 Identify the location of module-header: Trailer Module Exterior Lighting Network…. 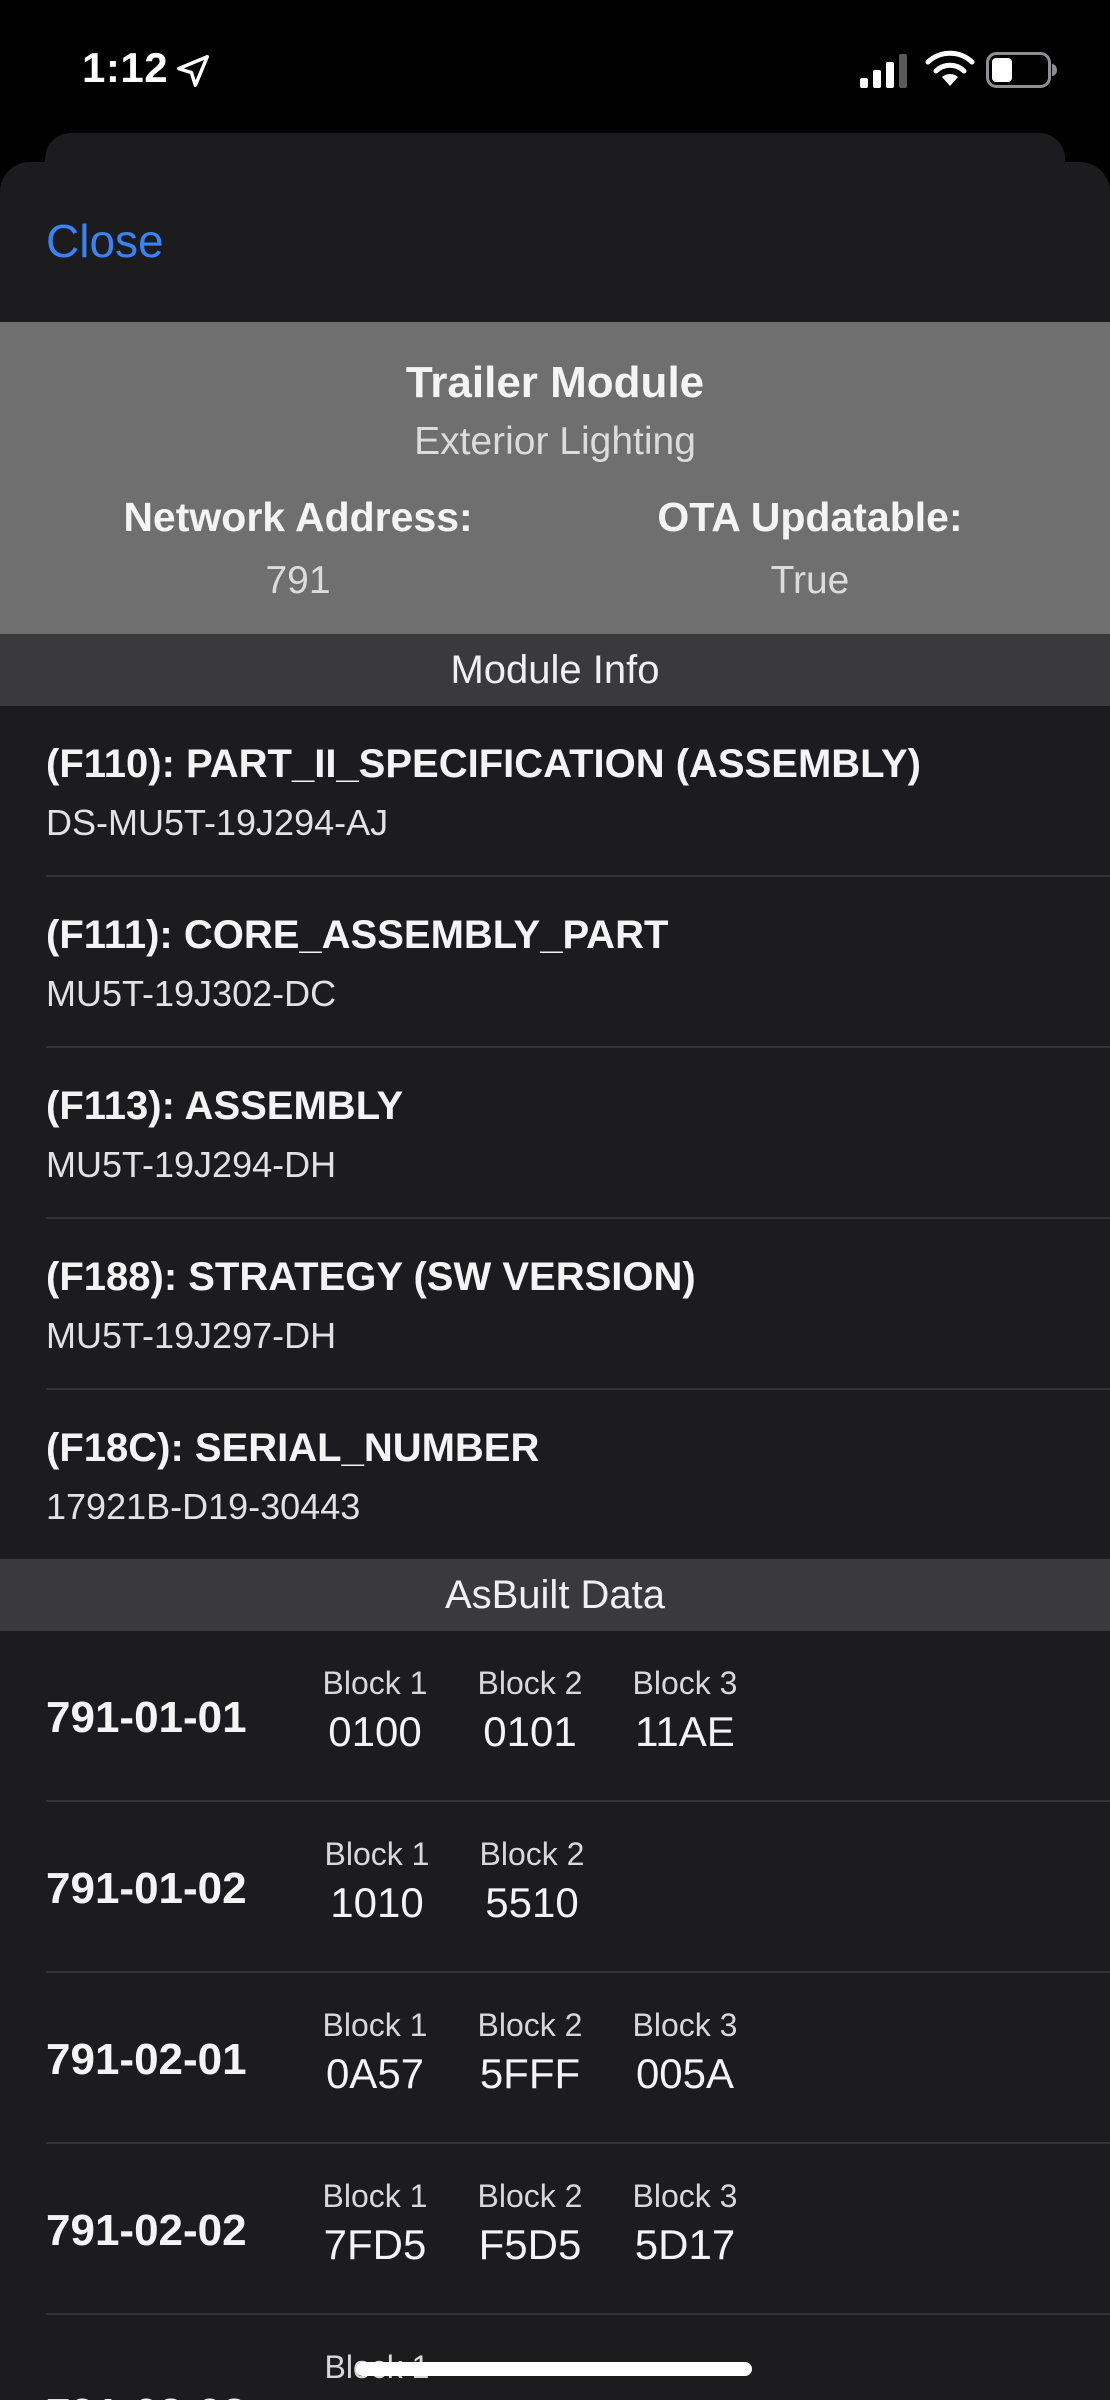
(555, 478).